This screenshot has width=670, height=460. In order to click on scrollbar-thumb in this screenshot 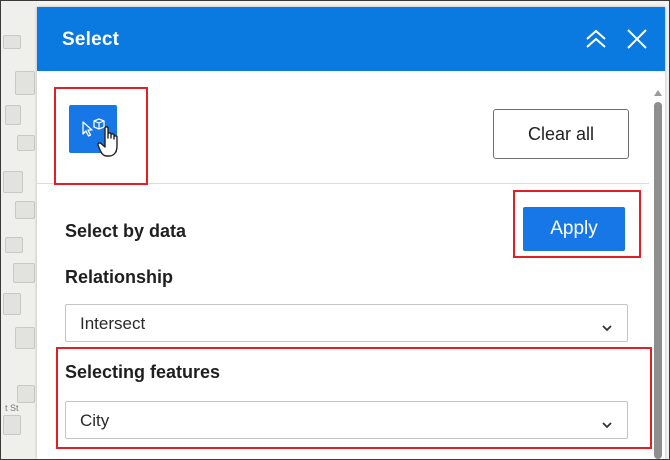, I will do `click(658, 280)`.